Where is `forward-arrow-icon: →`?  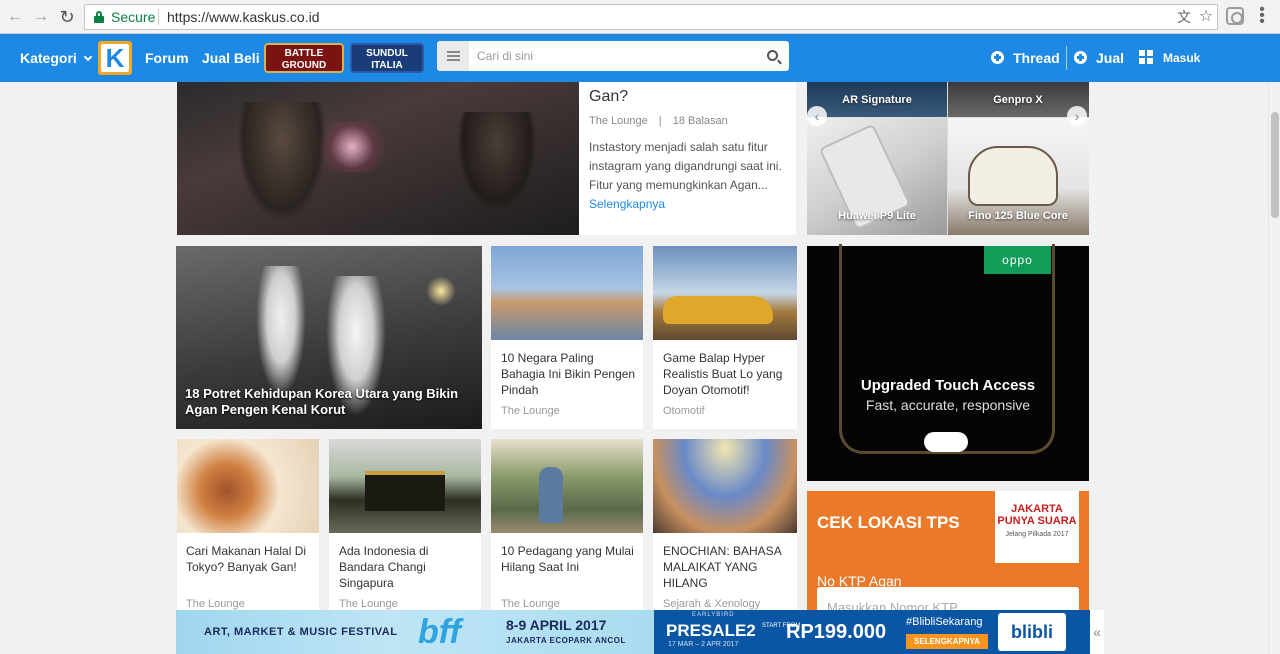
forward-arrow-icon: → is located at coordinates (41, 17).